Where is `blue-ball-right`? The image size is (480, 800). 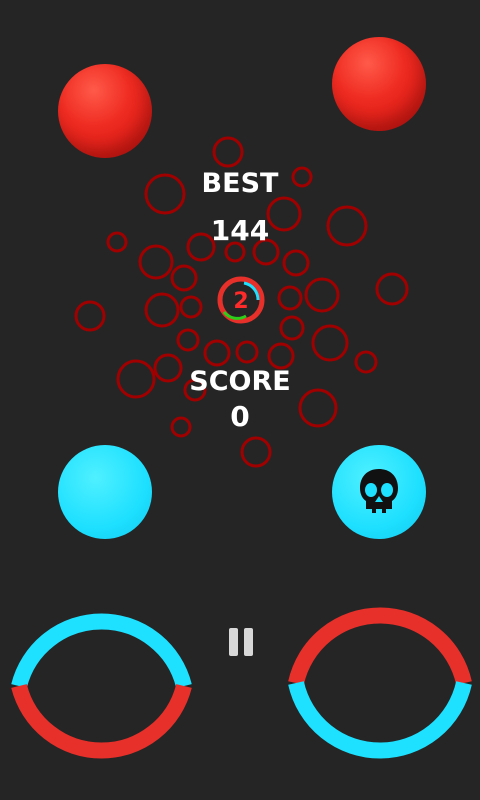
blue-ball-right is located at coordinates (379, 492).